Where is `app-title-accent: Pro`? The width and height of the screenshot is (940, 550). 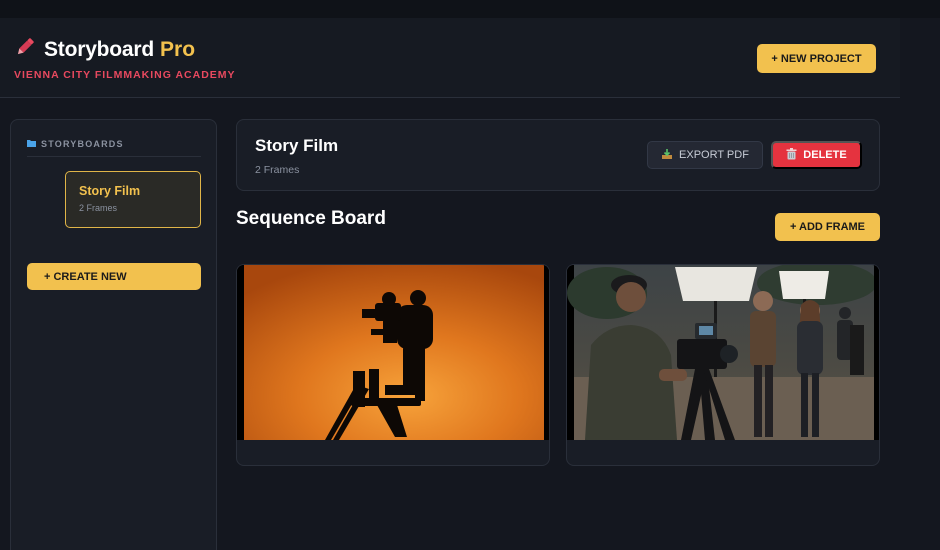
app-title-accent: Pro is located at coordinates (178, 49).